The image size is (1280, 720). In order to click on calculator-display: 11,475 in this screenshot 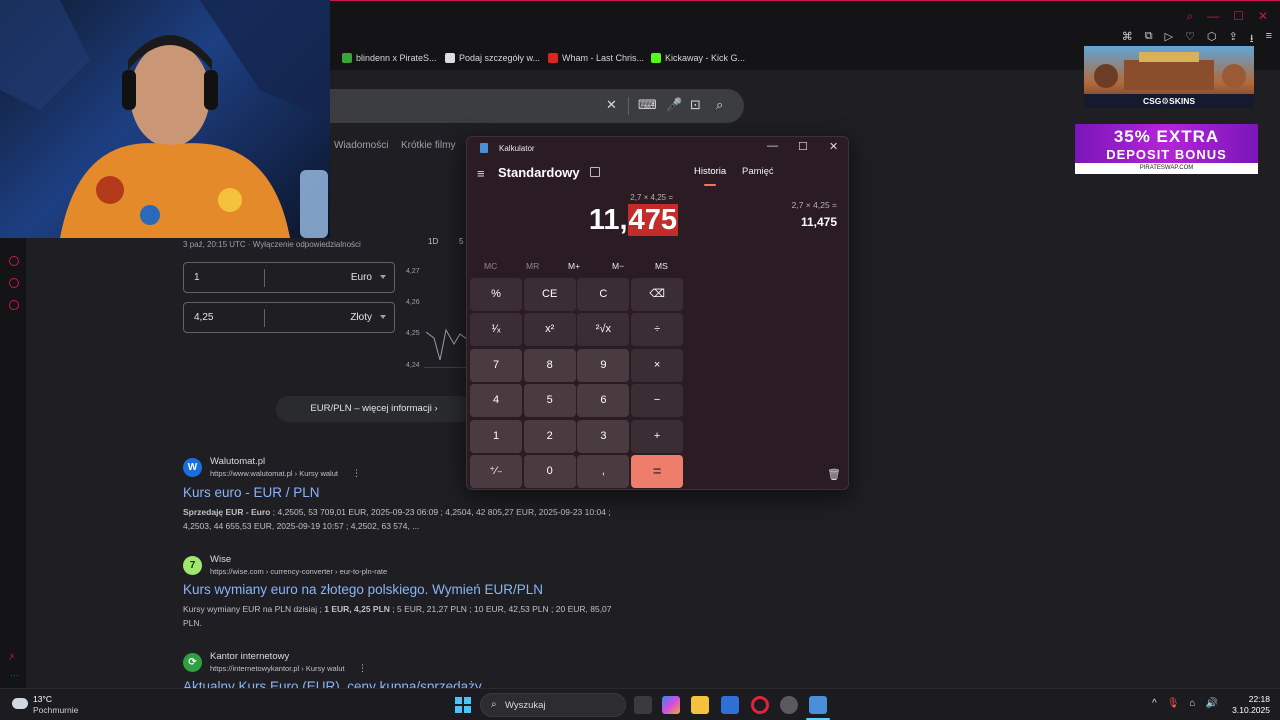, I will do `click(602, 225)`.